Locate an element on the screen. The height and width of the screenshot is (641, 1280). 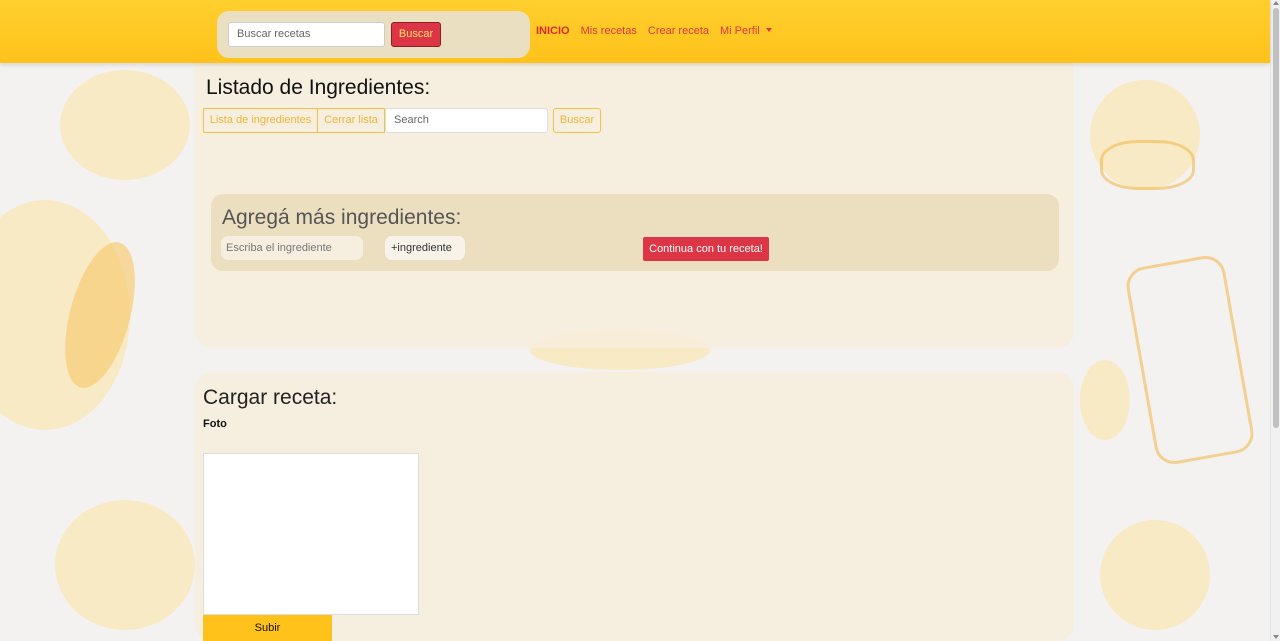
continue-recipe-button: Continua con tu receta! is located at coordinates (706, 249).